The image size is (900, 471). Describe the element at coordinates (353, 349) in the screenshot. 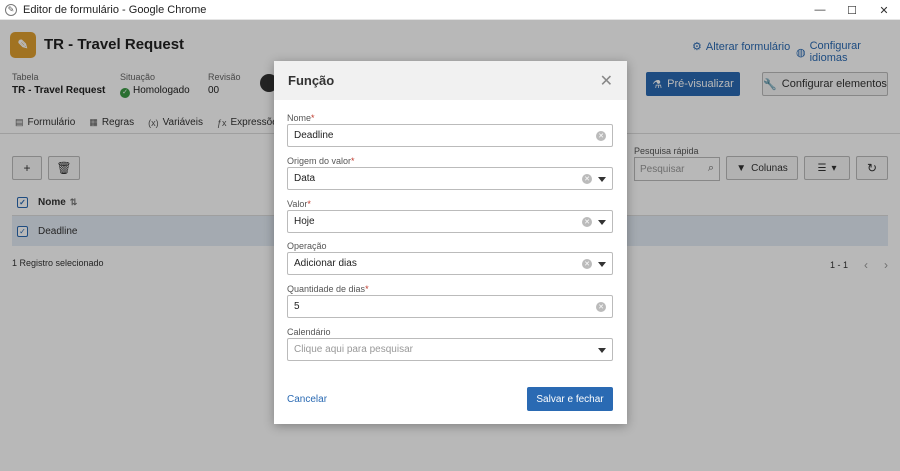

I see `calendario-placeholder: Clique aqui para pesquisar` at that location.